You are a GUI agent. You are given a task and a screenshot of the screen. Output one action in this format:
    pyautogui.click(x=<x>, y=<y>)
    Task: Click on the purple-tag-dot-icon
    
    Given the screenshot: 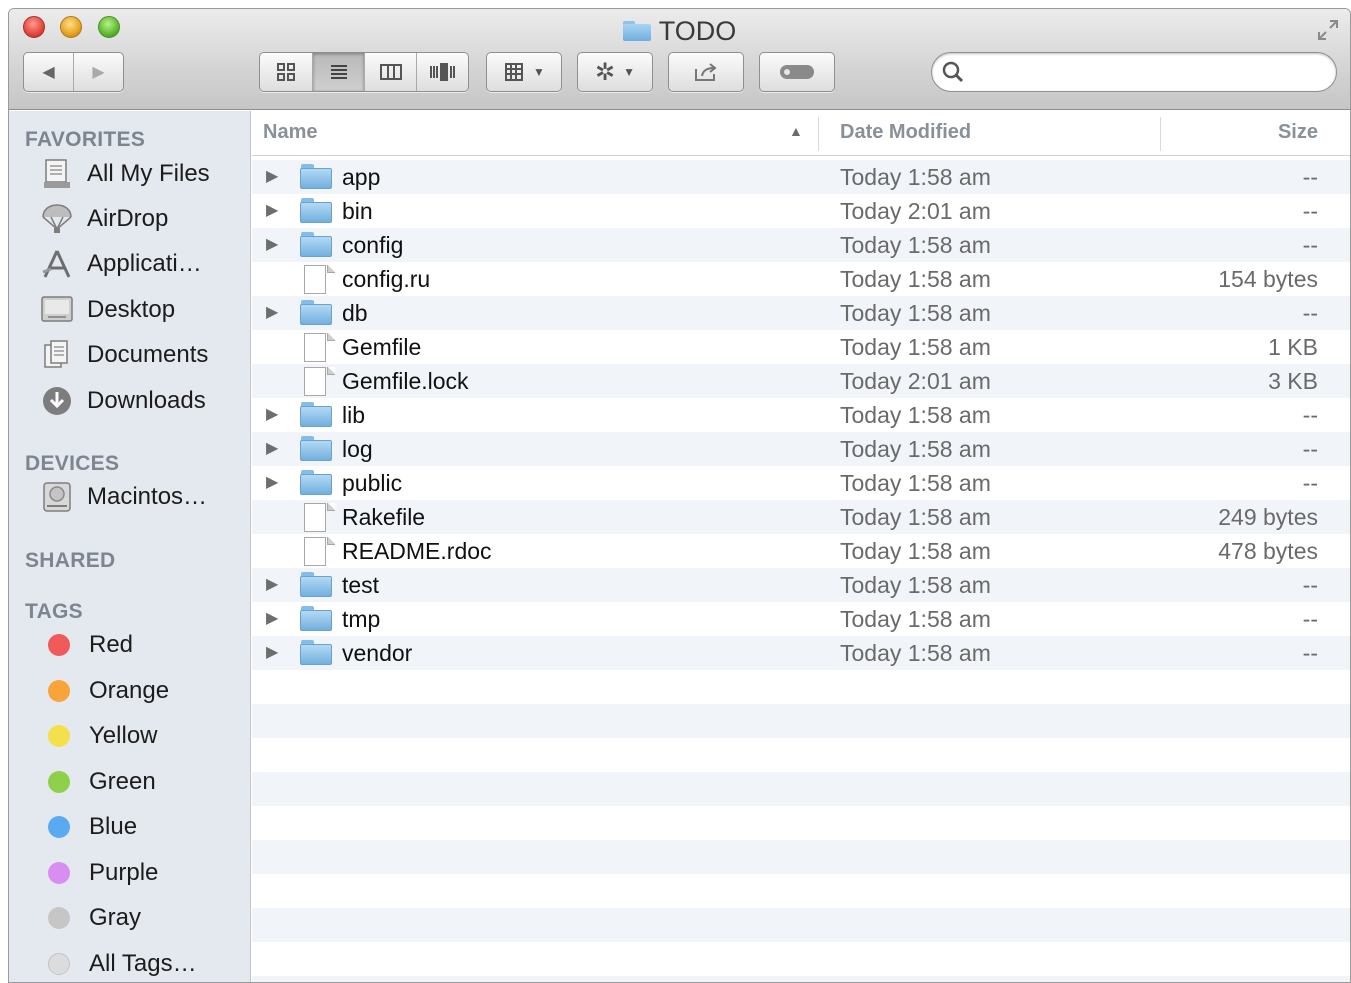 What is the action you would take?
    pyautogui.click(x=59, y=873)
    